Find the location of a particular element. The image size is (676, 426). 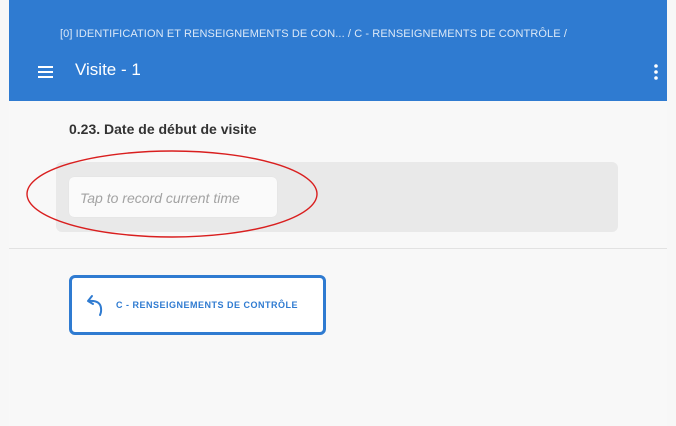

back-to-section-button: C - RENSEIGNEMENTS DE CONTRÔLE is located at coordinates (197, 305).